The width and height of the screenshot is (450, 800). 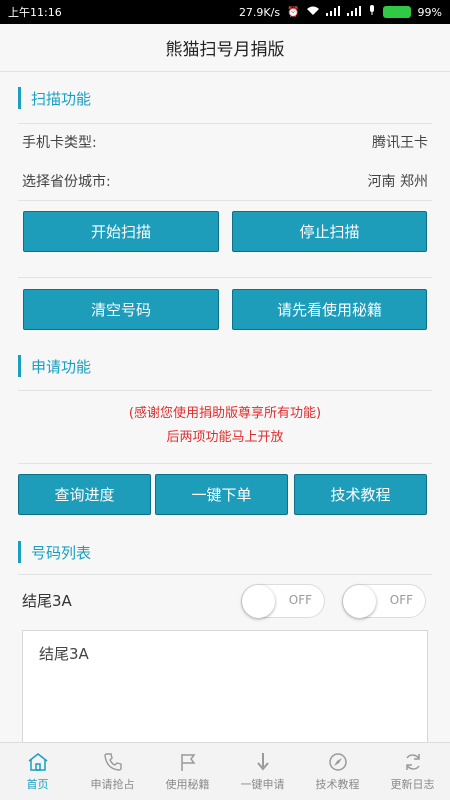 I want to click on wifi-icon, so click(x=312, y=12).